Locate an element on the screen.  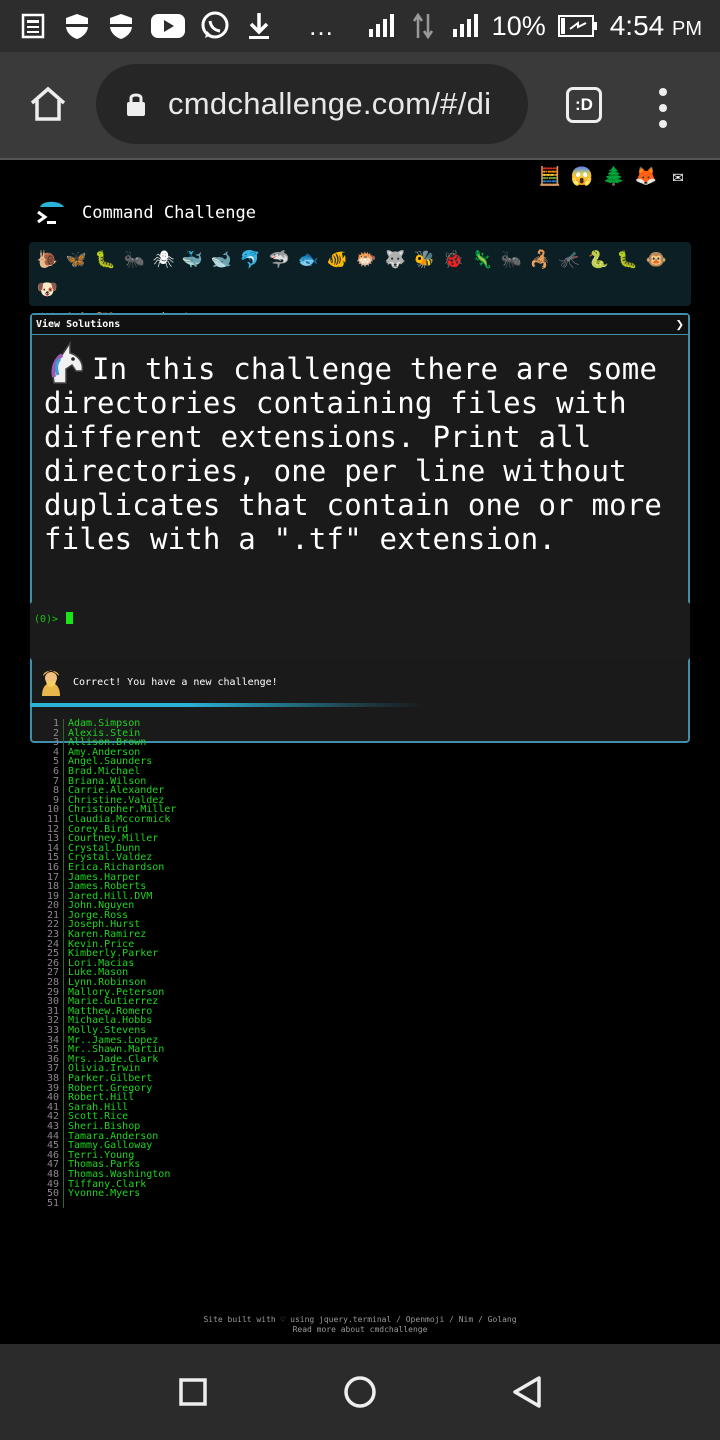
clock-time: 4:54 is located at coordinates (637, 25).